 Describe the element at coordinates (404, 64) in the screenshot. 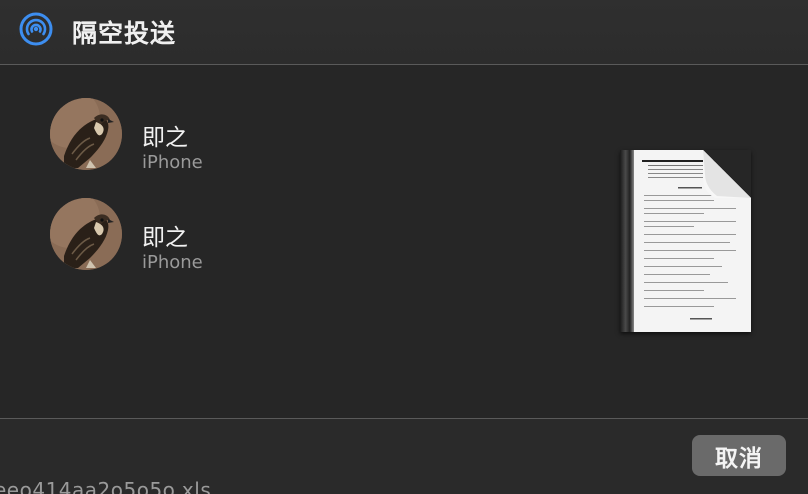

I see `header-divider` at that location.